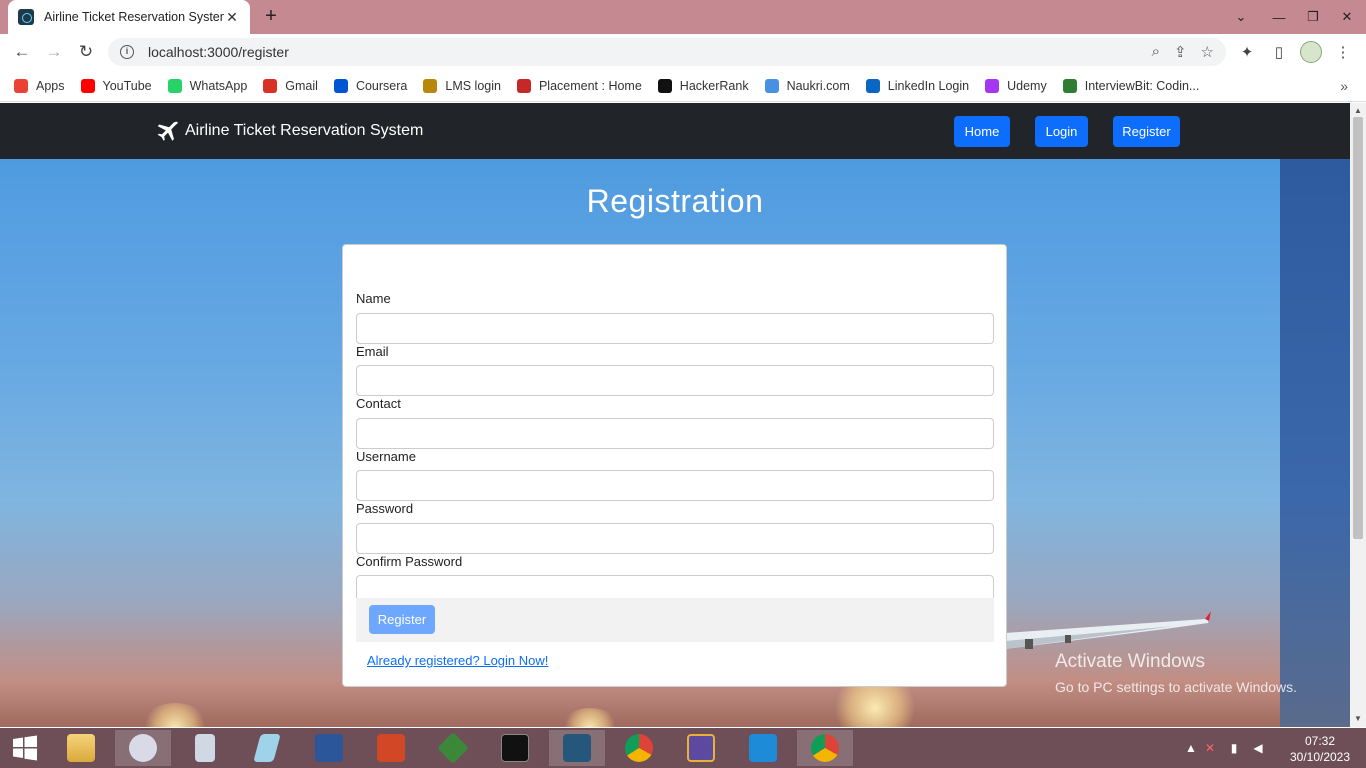 The width and height of the screenshot is (1366, 768). I want to click on restore-icon: ❐, so click(1313, 17).